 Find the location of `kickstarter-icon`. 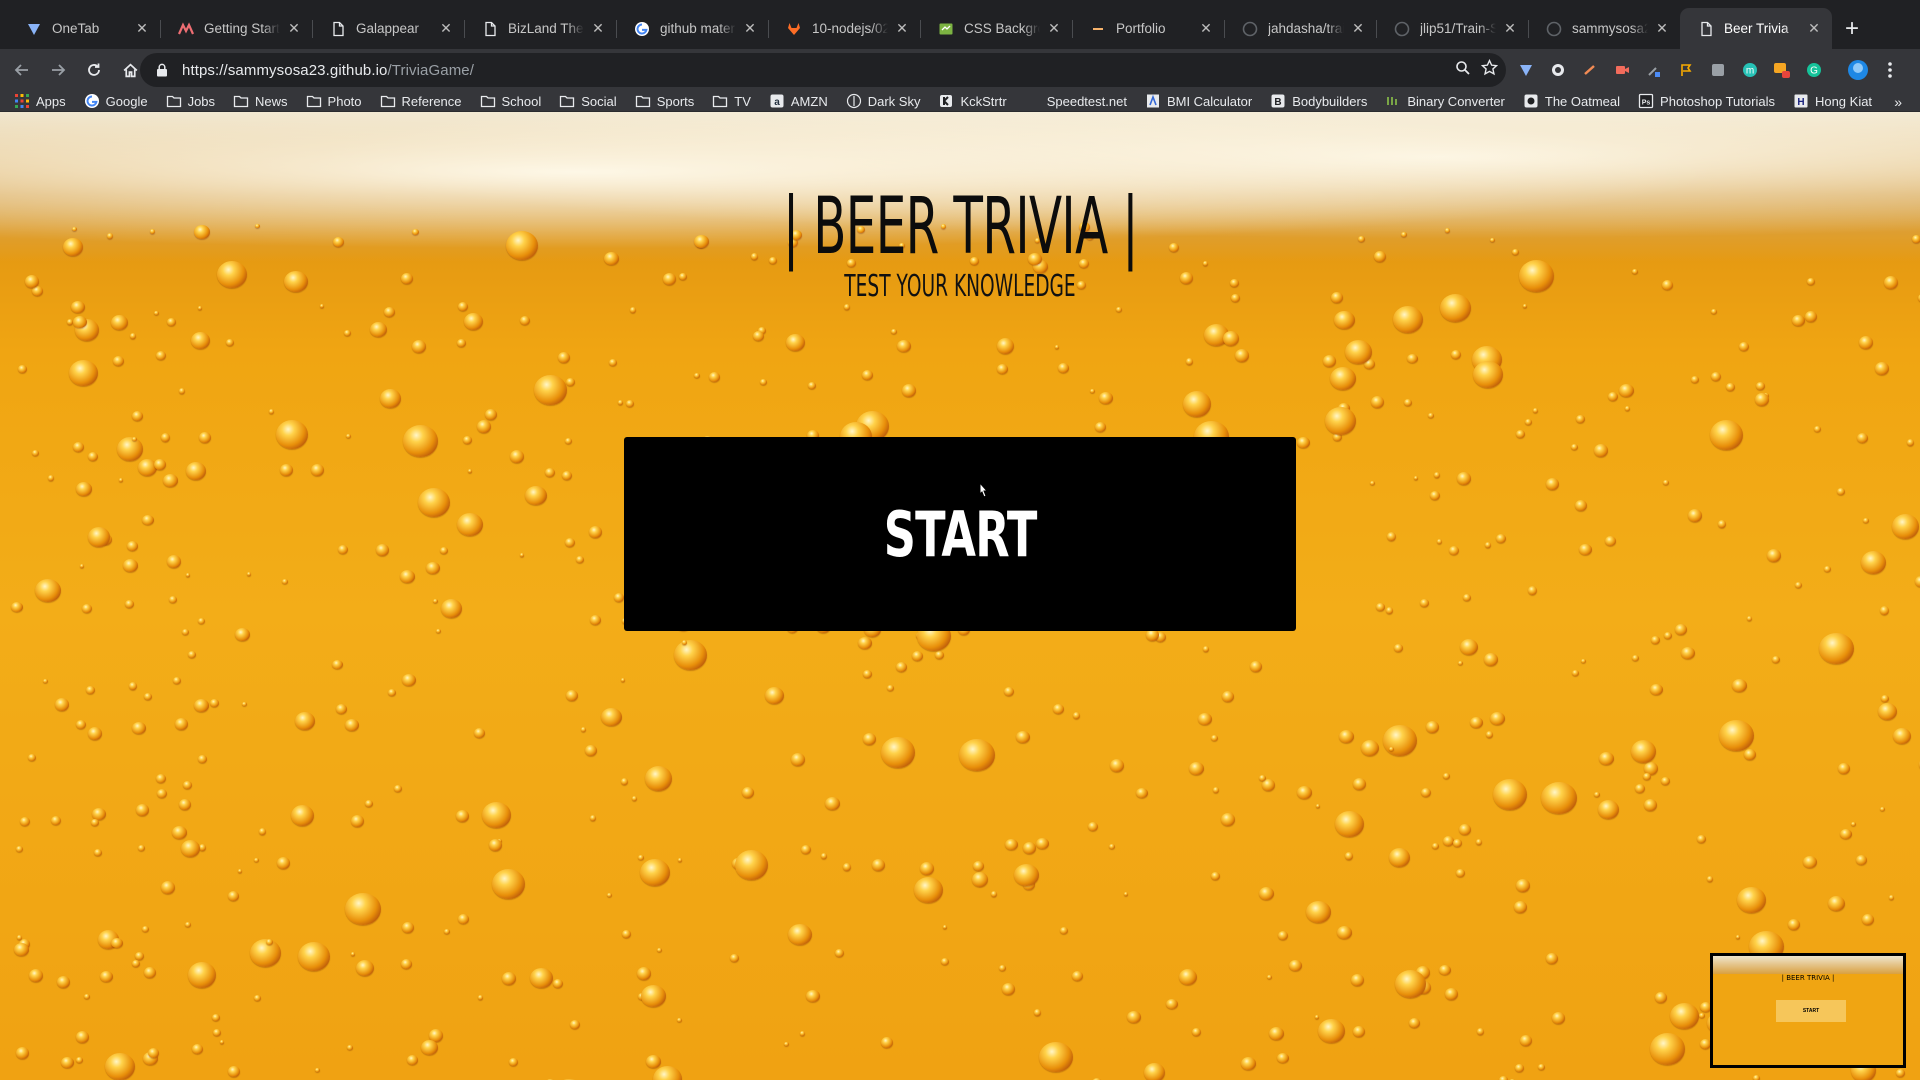

kickstarter-icon is located at coordinates (946, 101).